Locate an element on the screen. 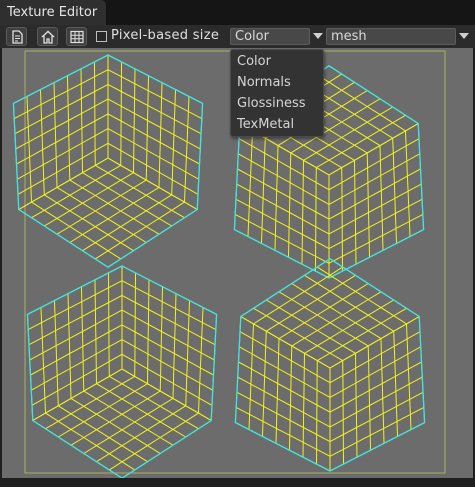  tab-bar: Texture Editor is located at coordinates (237, 12).